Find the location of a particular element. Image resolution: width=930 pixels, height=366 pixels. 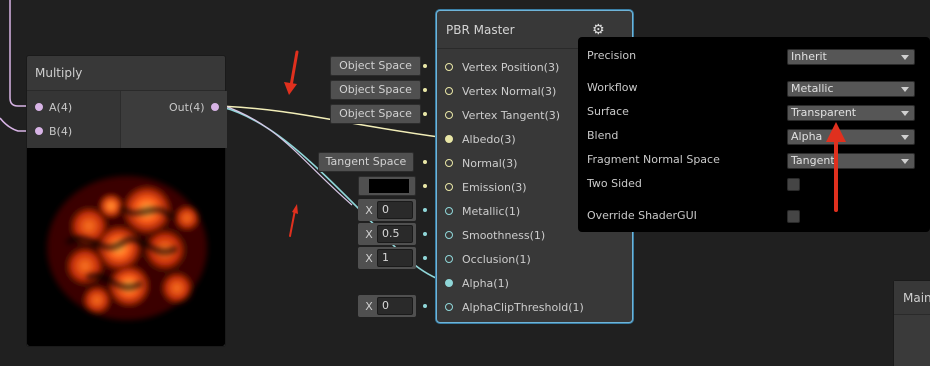

slot-metallic: Metallic(1) is located at coordinates (482, 211).